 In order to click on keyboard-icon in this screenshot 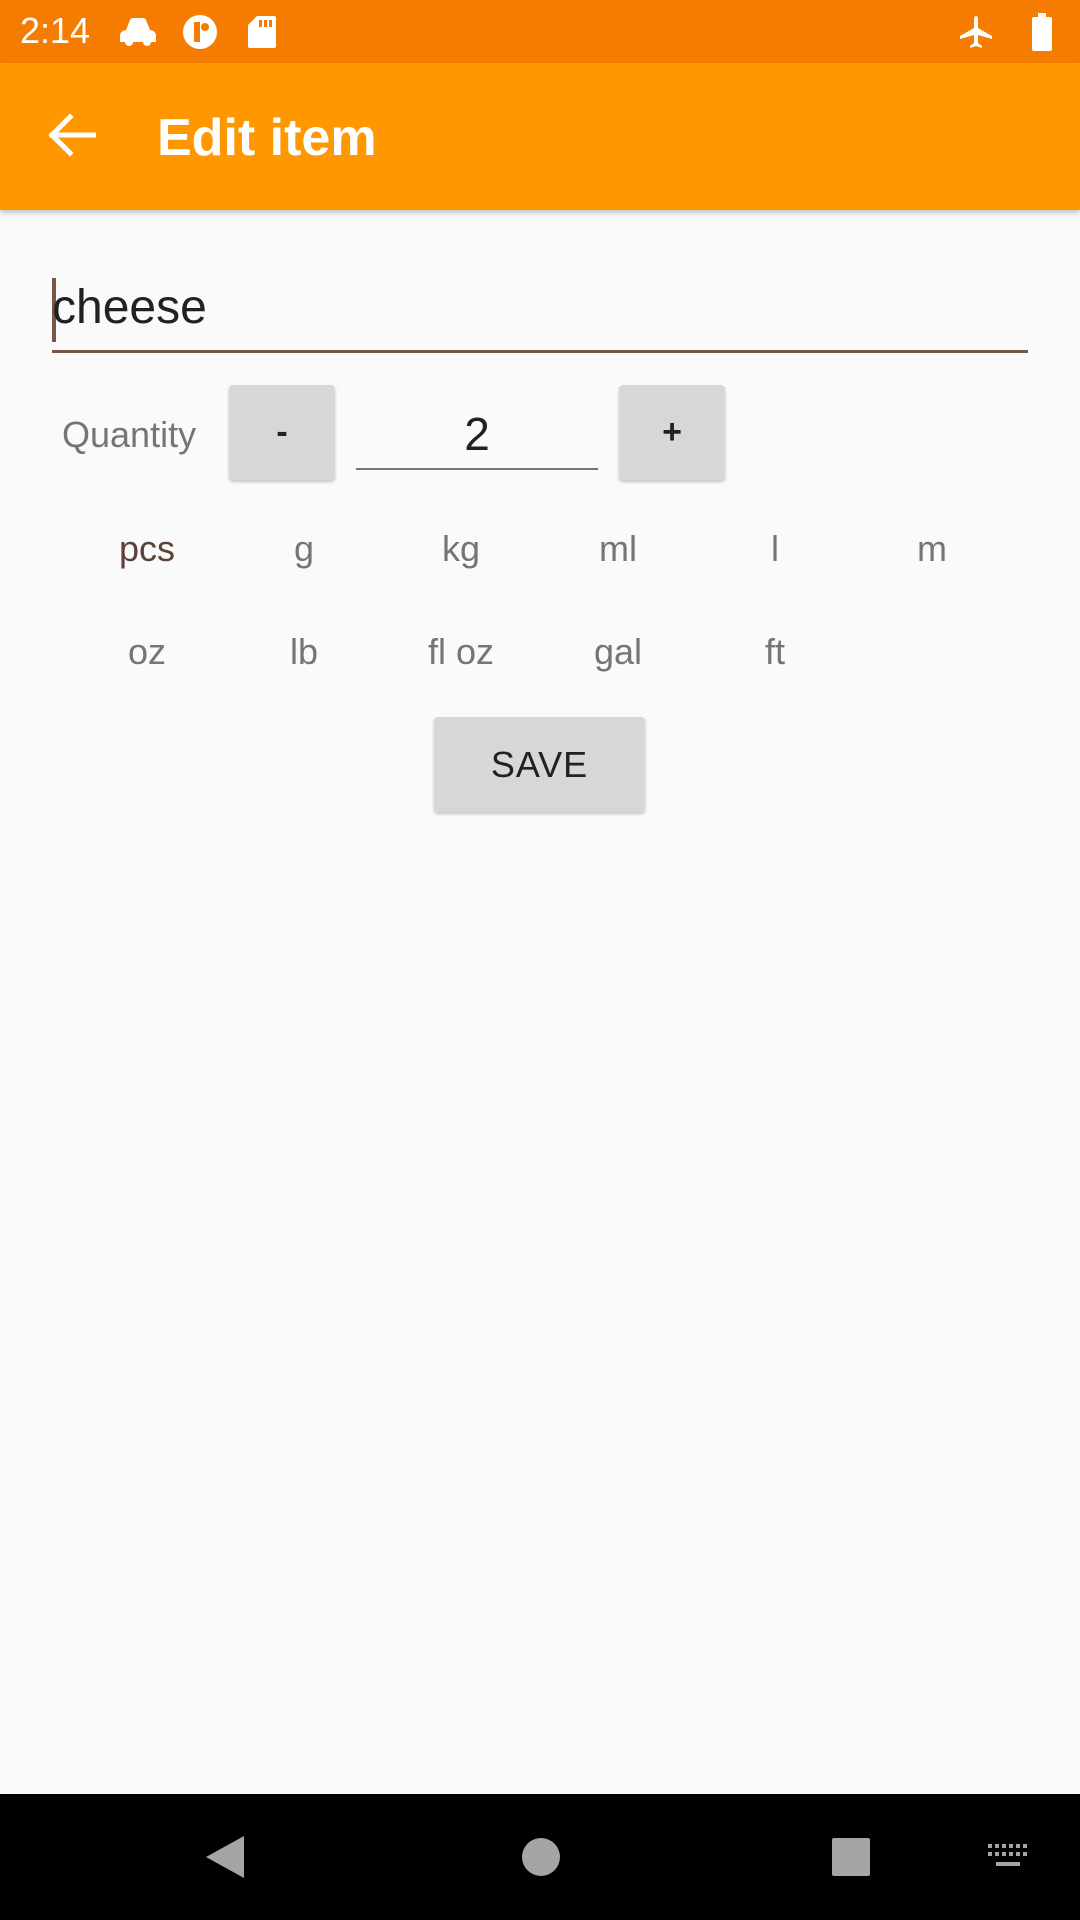, I will do `click(1008, 1857)`.